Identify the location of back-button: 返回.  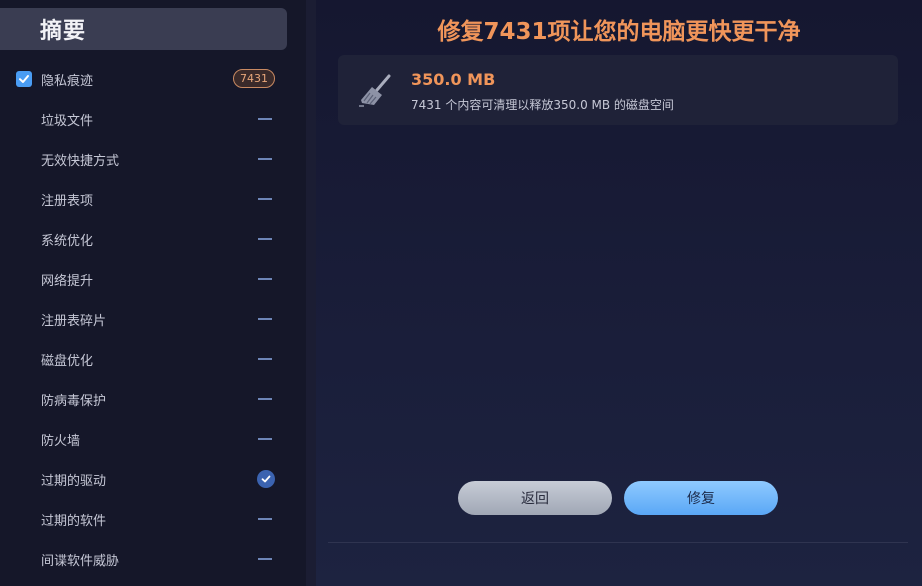
(535, 498).